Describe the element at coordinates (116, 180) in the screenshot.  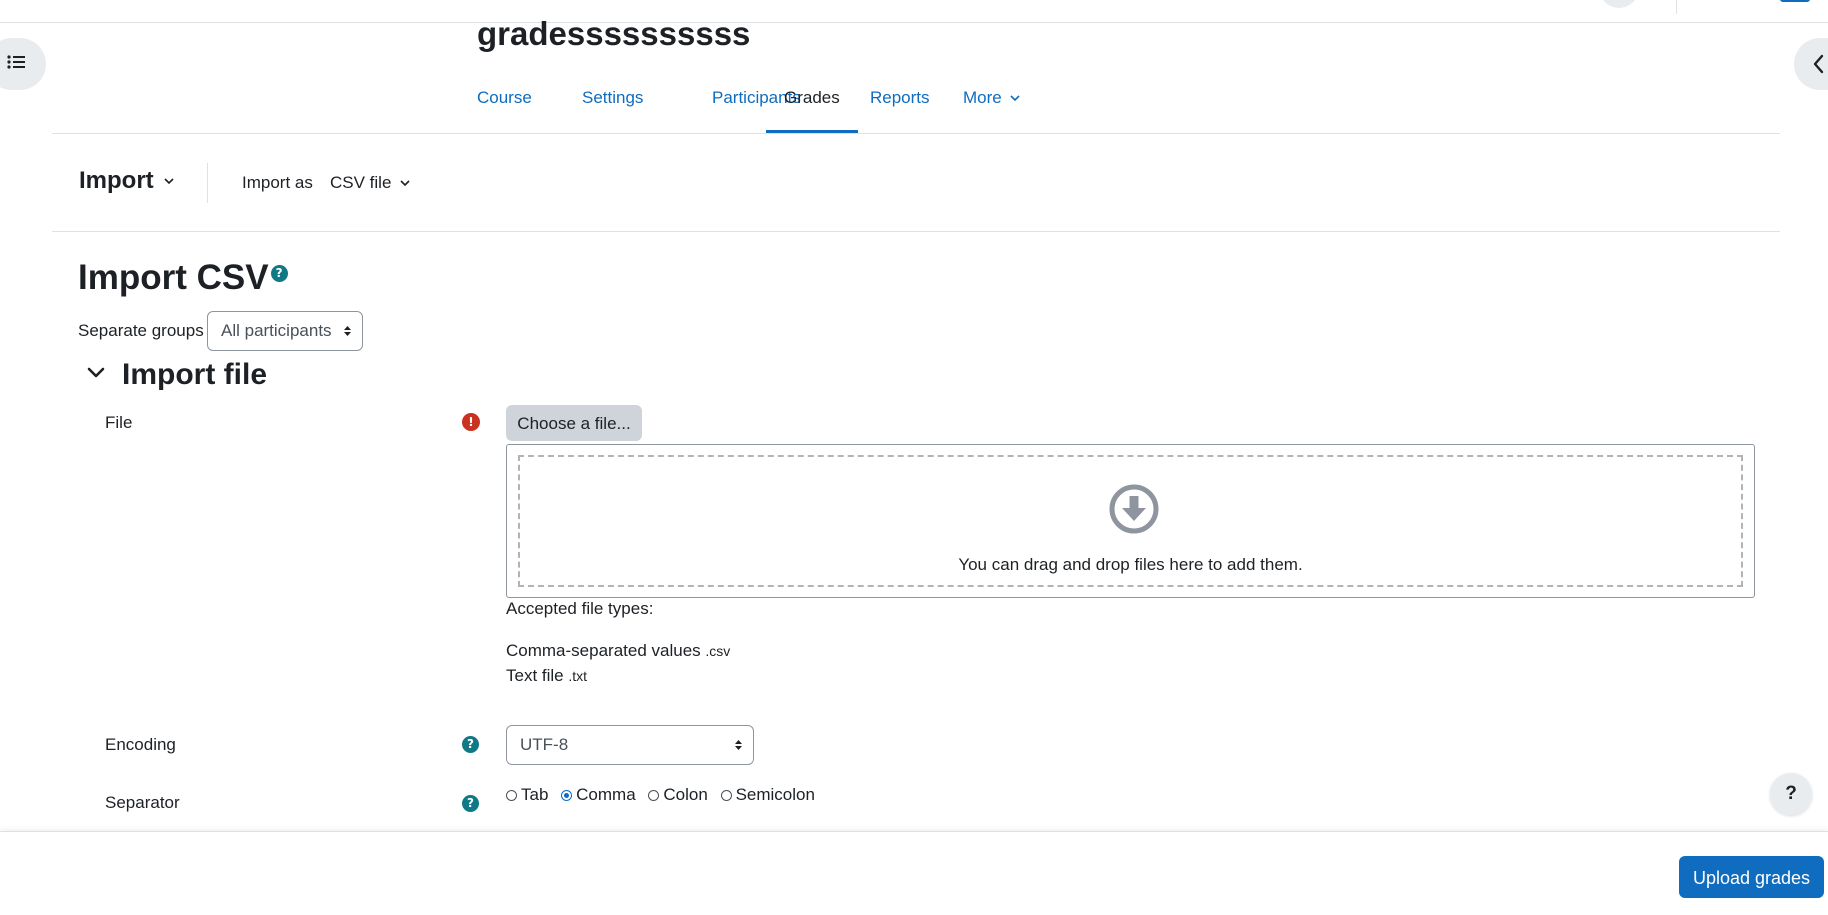
I see `import-menu-label: Import` at that location.